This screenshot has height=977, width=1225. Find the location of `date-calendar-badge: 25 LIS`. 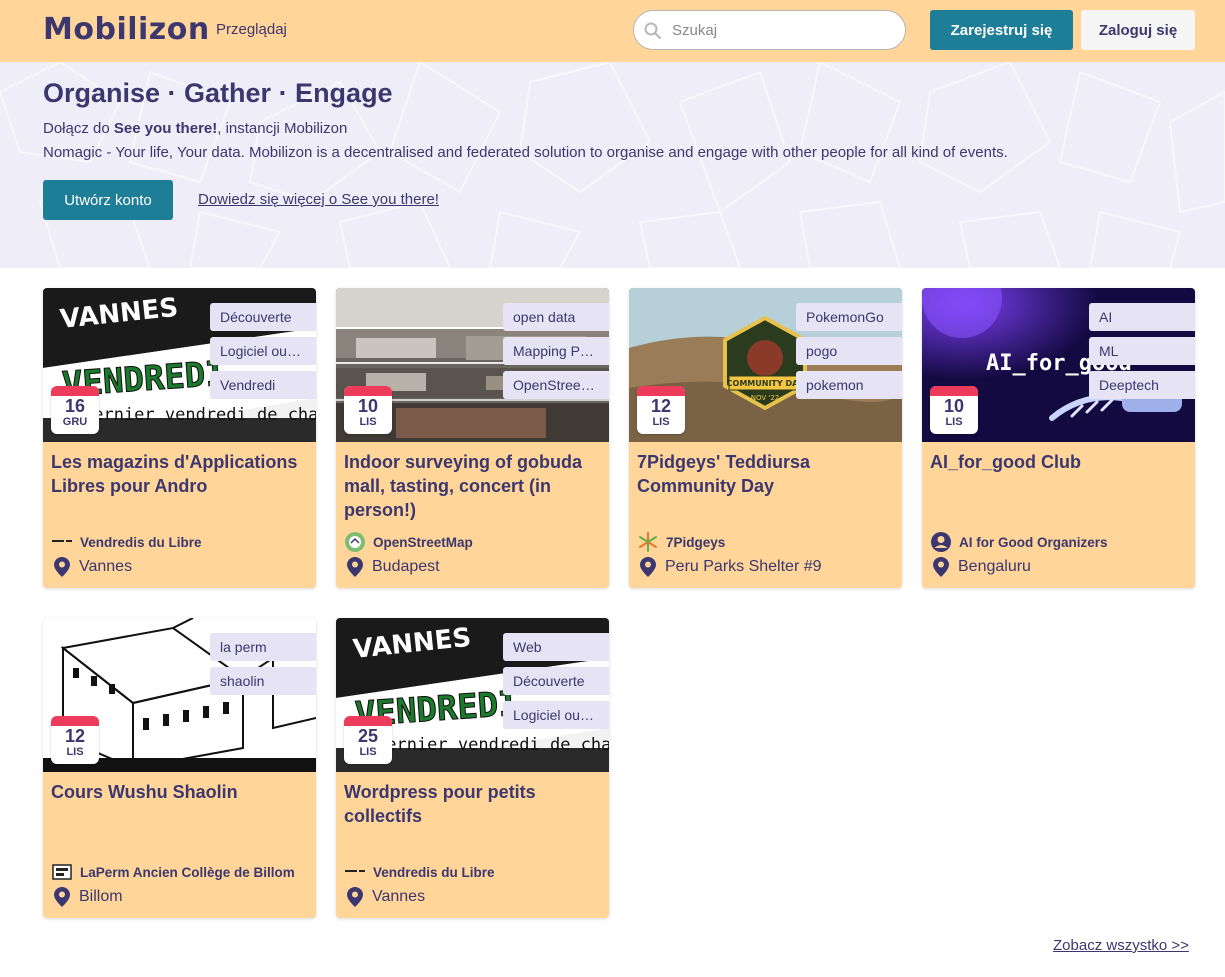

date-calendar-badge: 25 LIS is located at coordinates (368, 740).